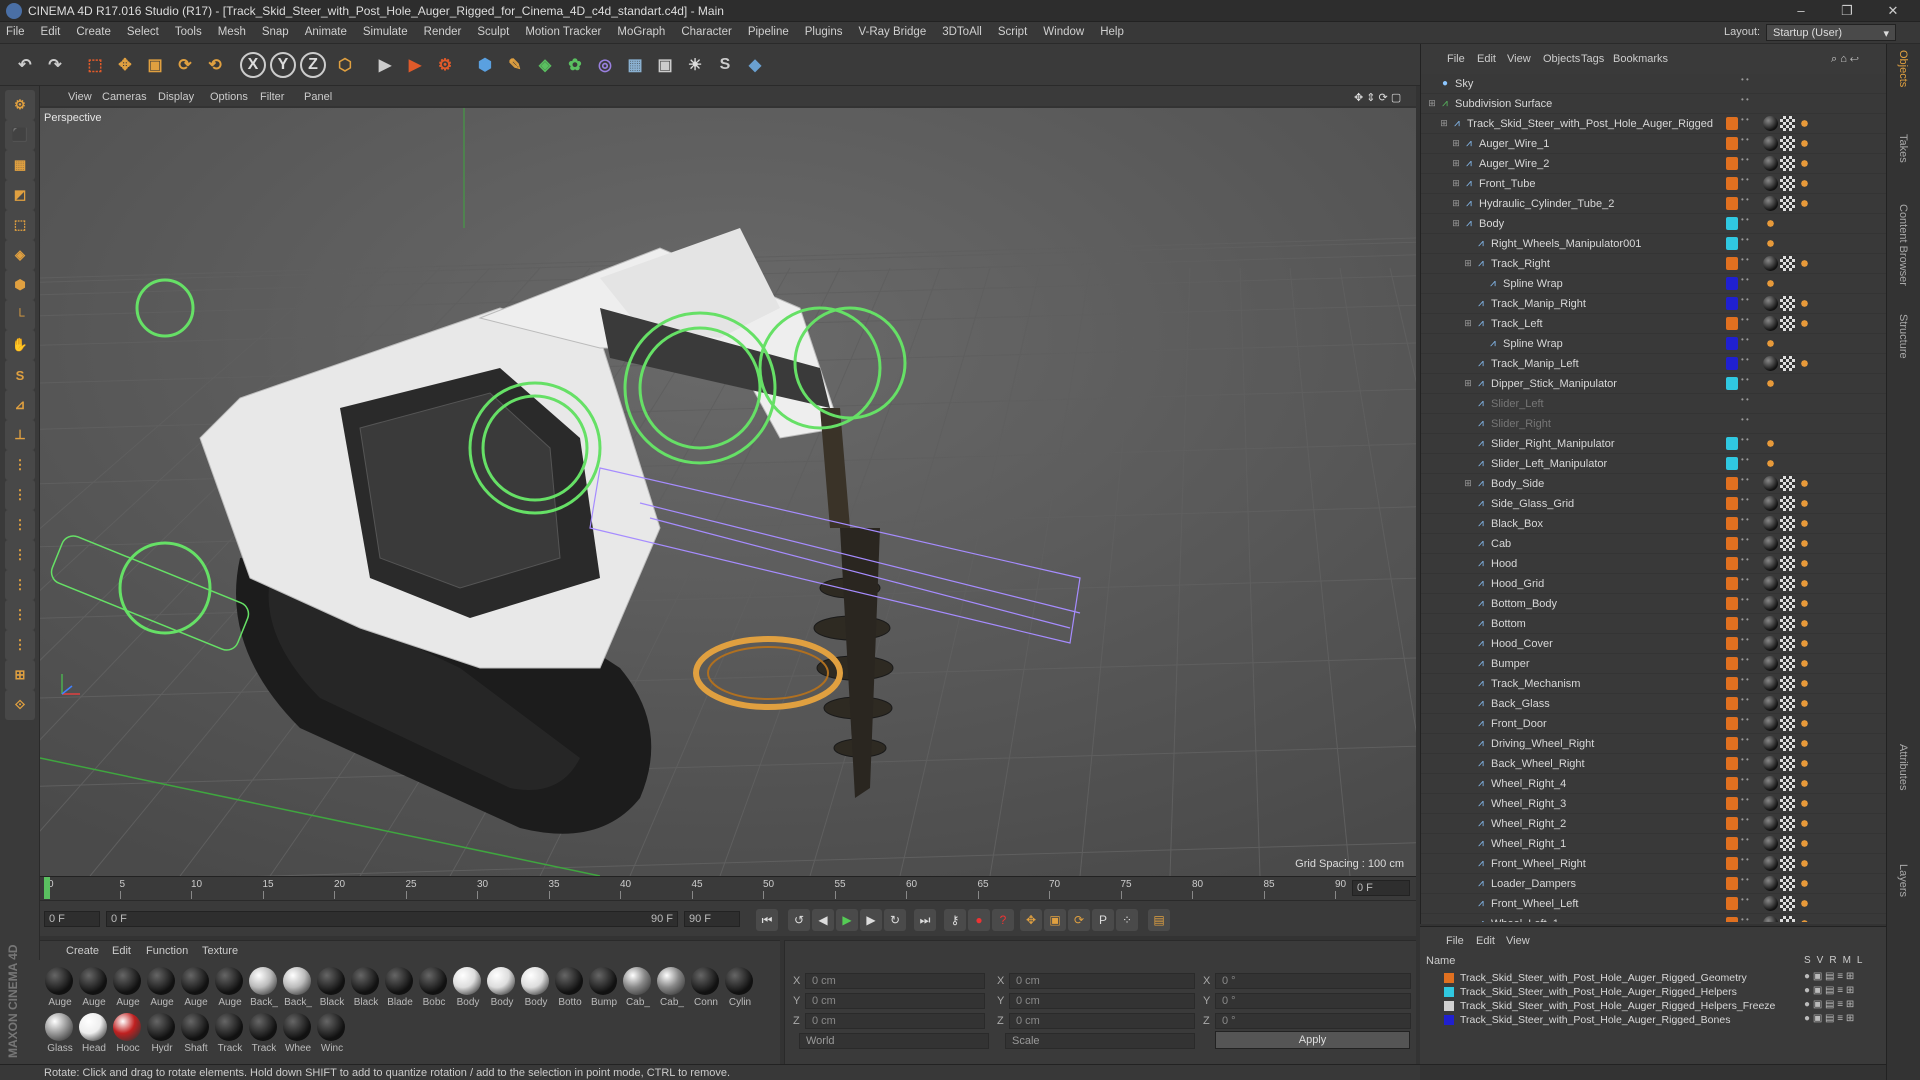 This screenshot has height=1080, width=1920. Describe the element at coordinates (1079, 920) in the screenshot. I see `rotate-key-icon: ⟳` at that location.